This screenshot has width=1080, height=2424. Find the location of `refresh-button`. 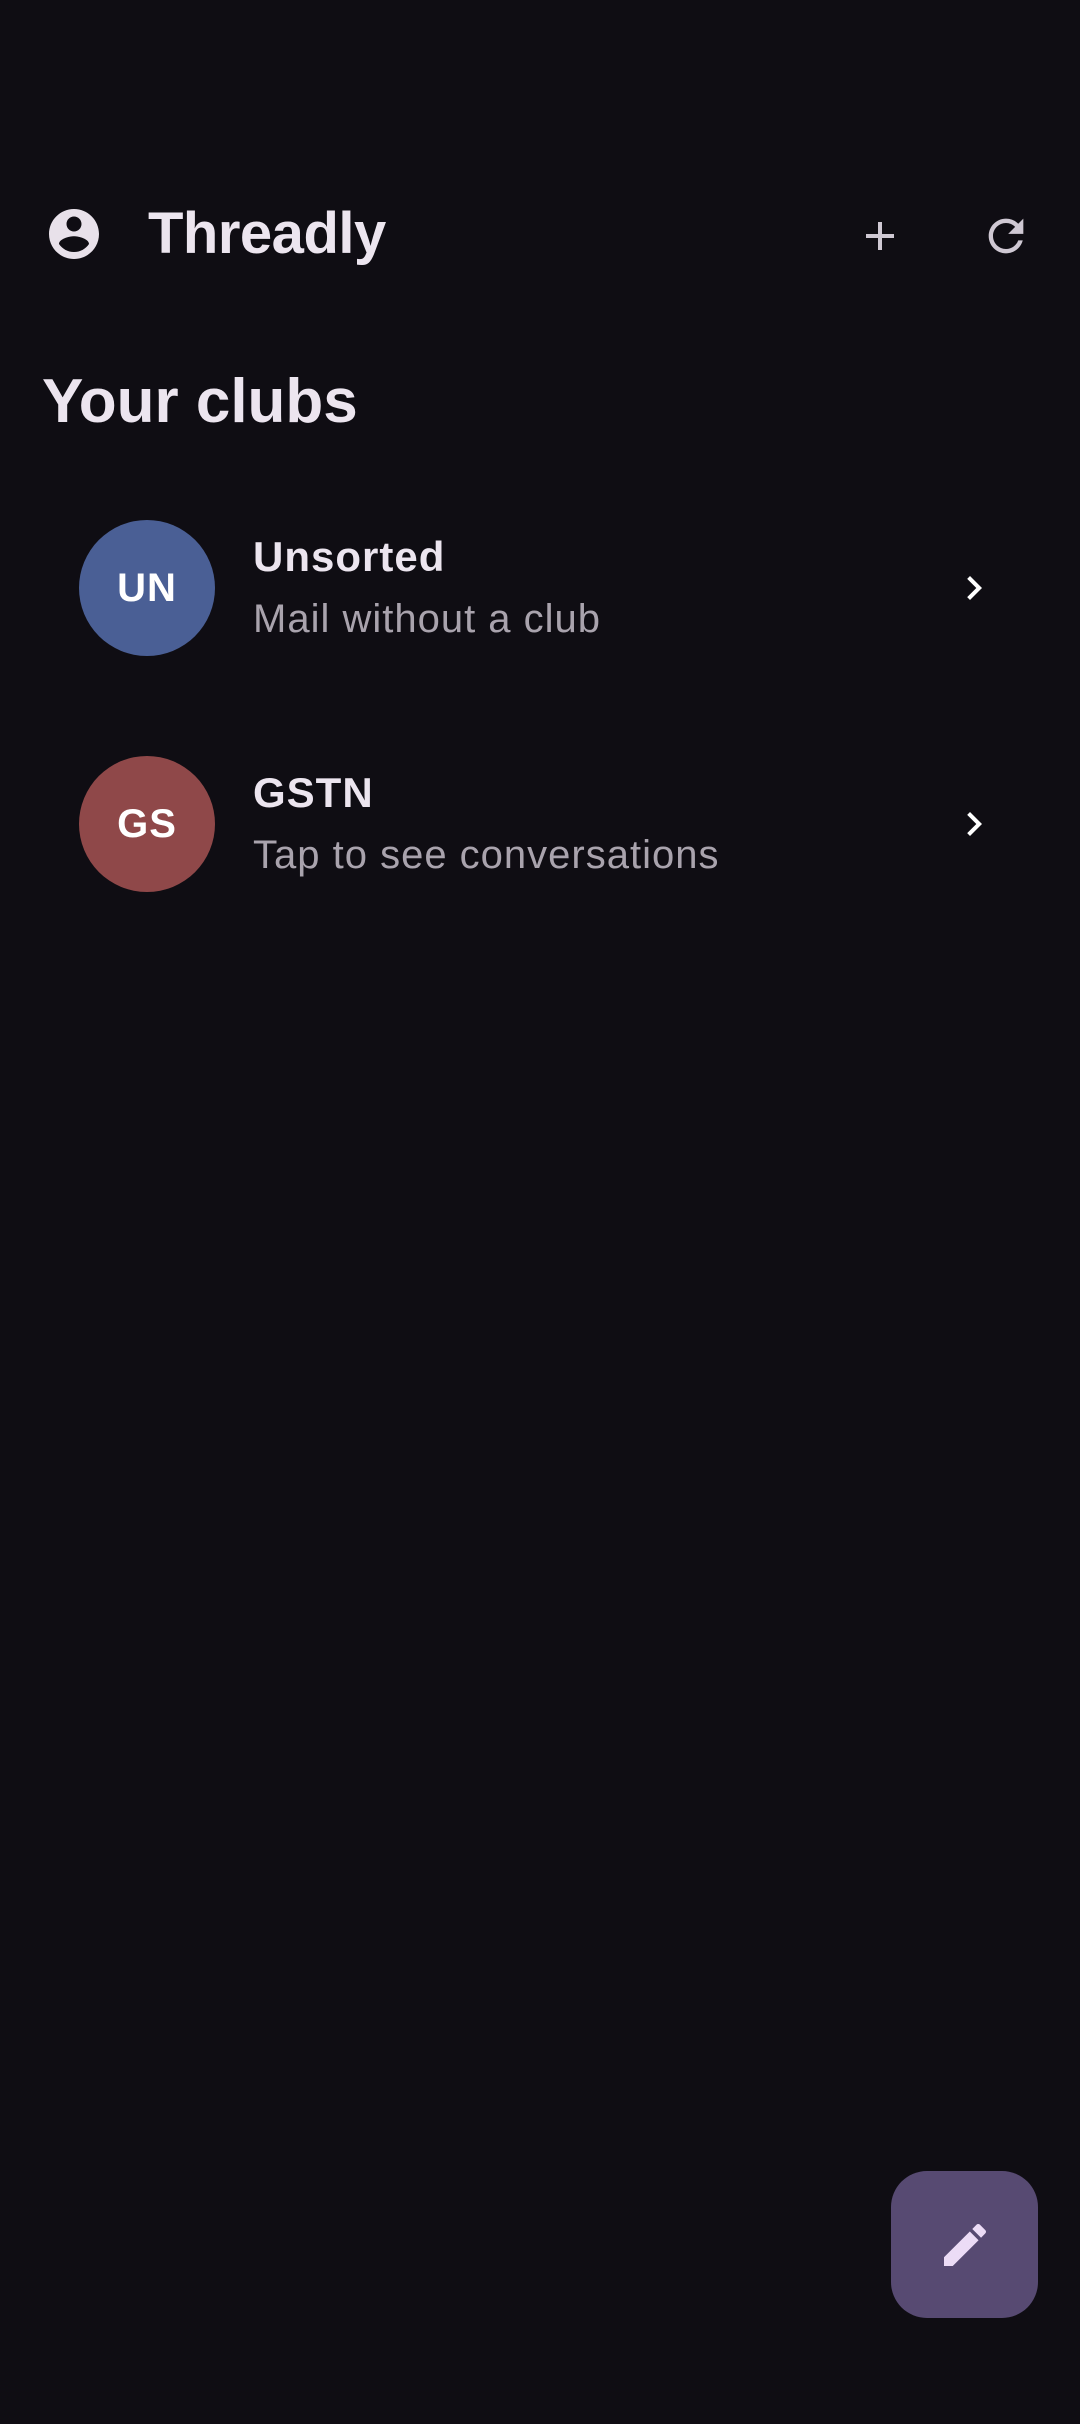

refresh-button is located at coordinates (1006, 236).